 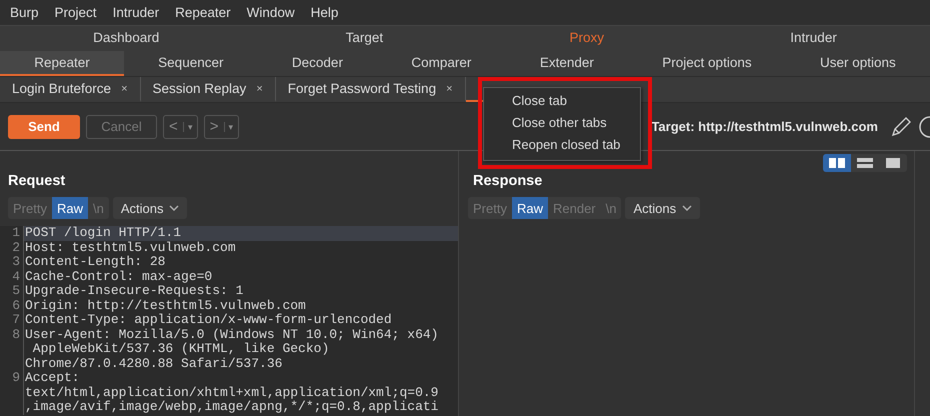 I want to click on single-pane-icon, so click(x=893, y=163).